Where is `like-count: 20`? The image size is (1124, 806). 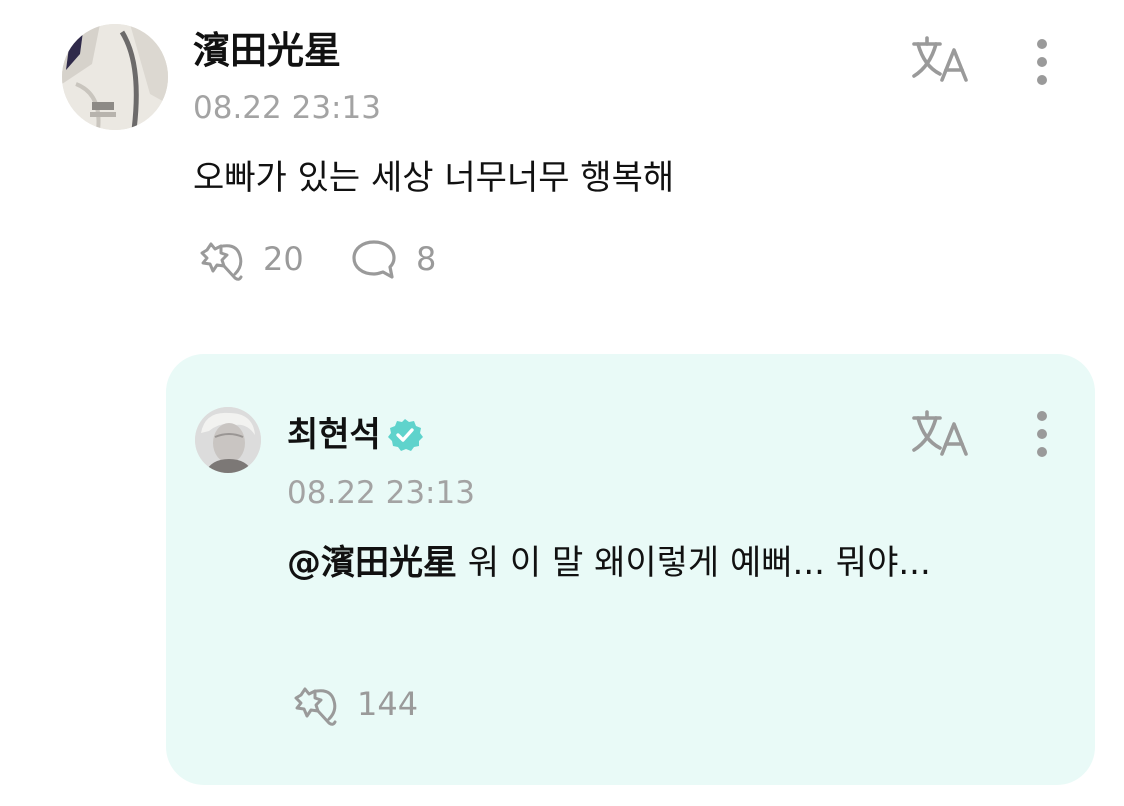
like-count: 20 is located at coordinates (283, 259).